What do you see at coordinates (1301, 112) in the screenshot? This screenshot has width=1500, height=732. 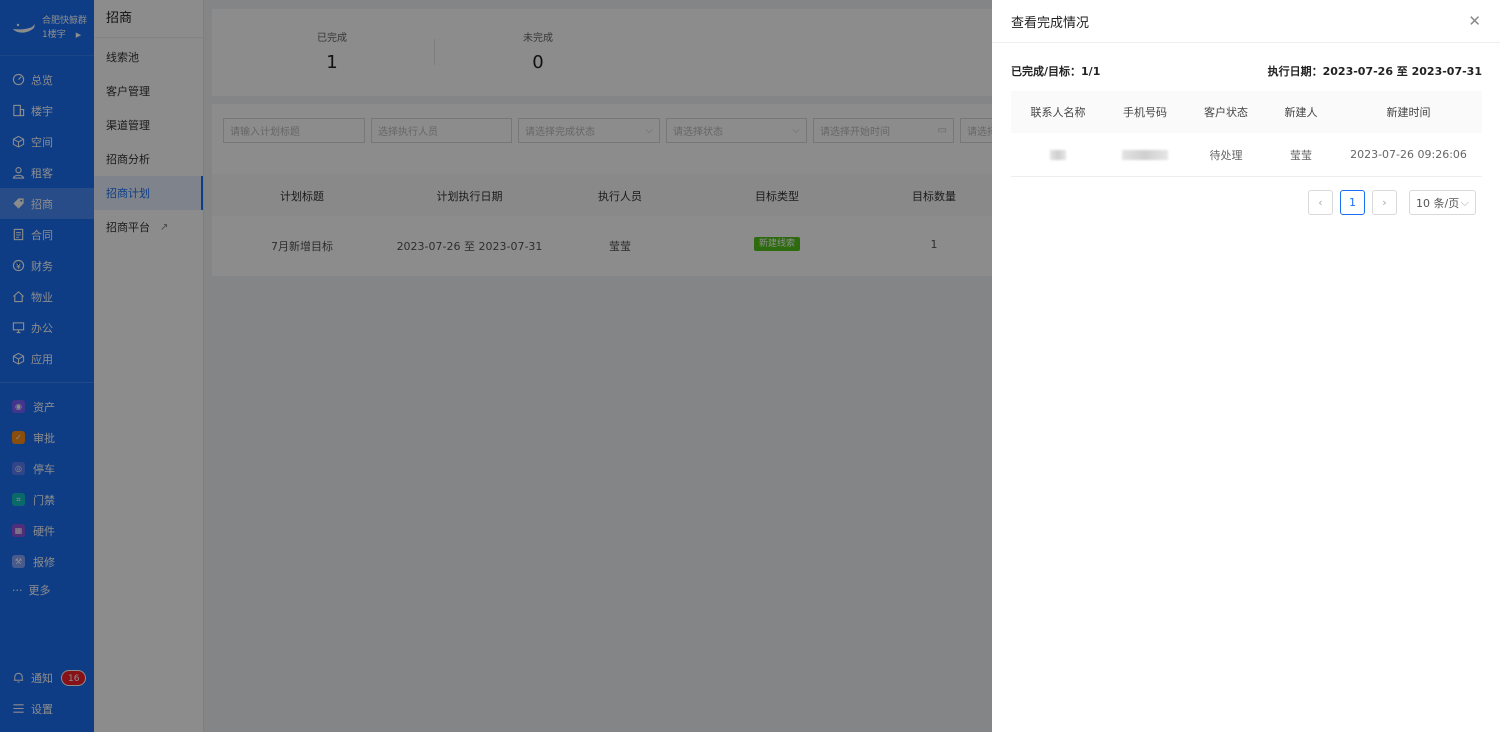 I see `column-header: 新建人` at bounding box center [1301, 112].